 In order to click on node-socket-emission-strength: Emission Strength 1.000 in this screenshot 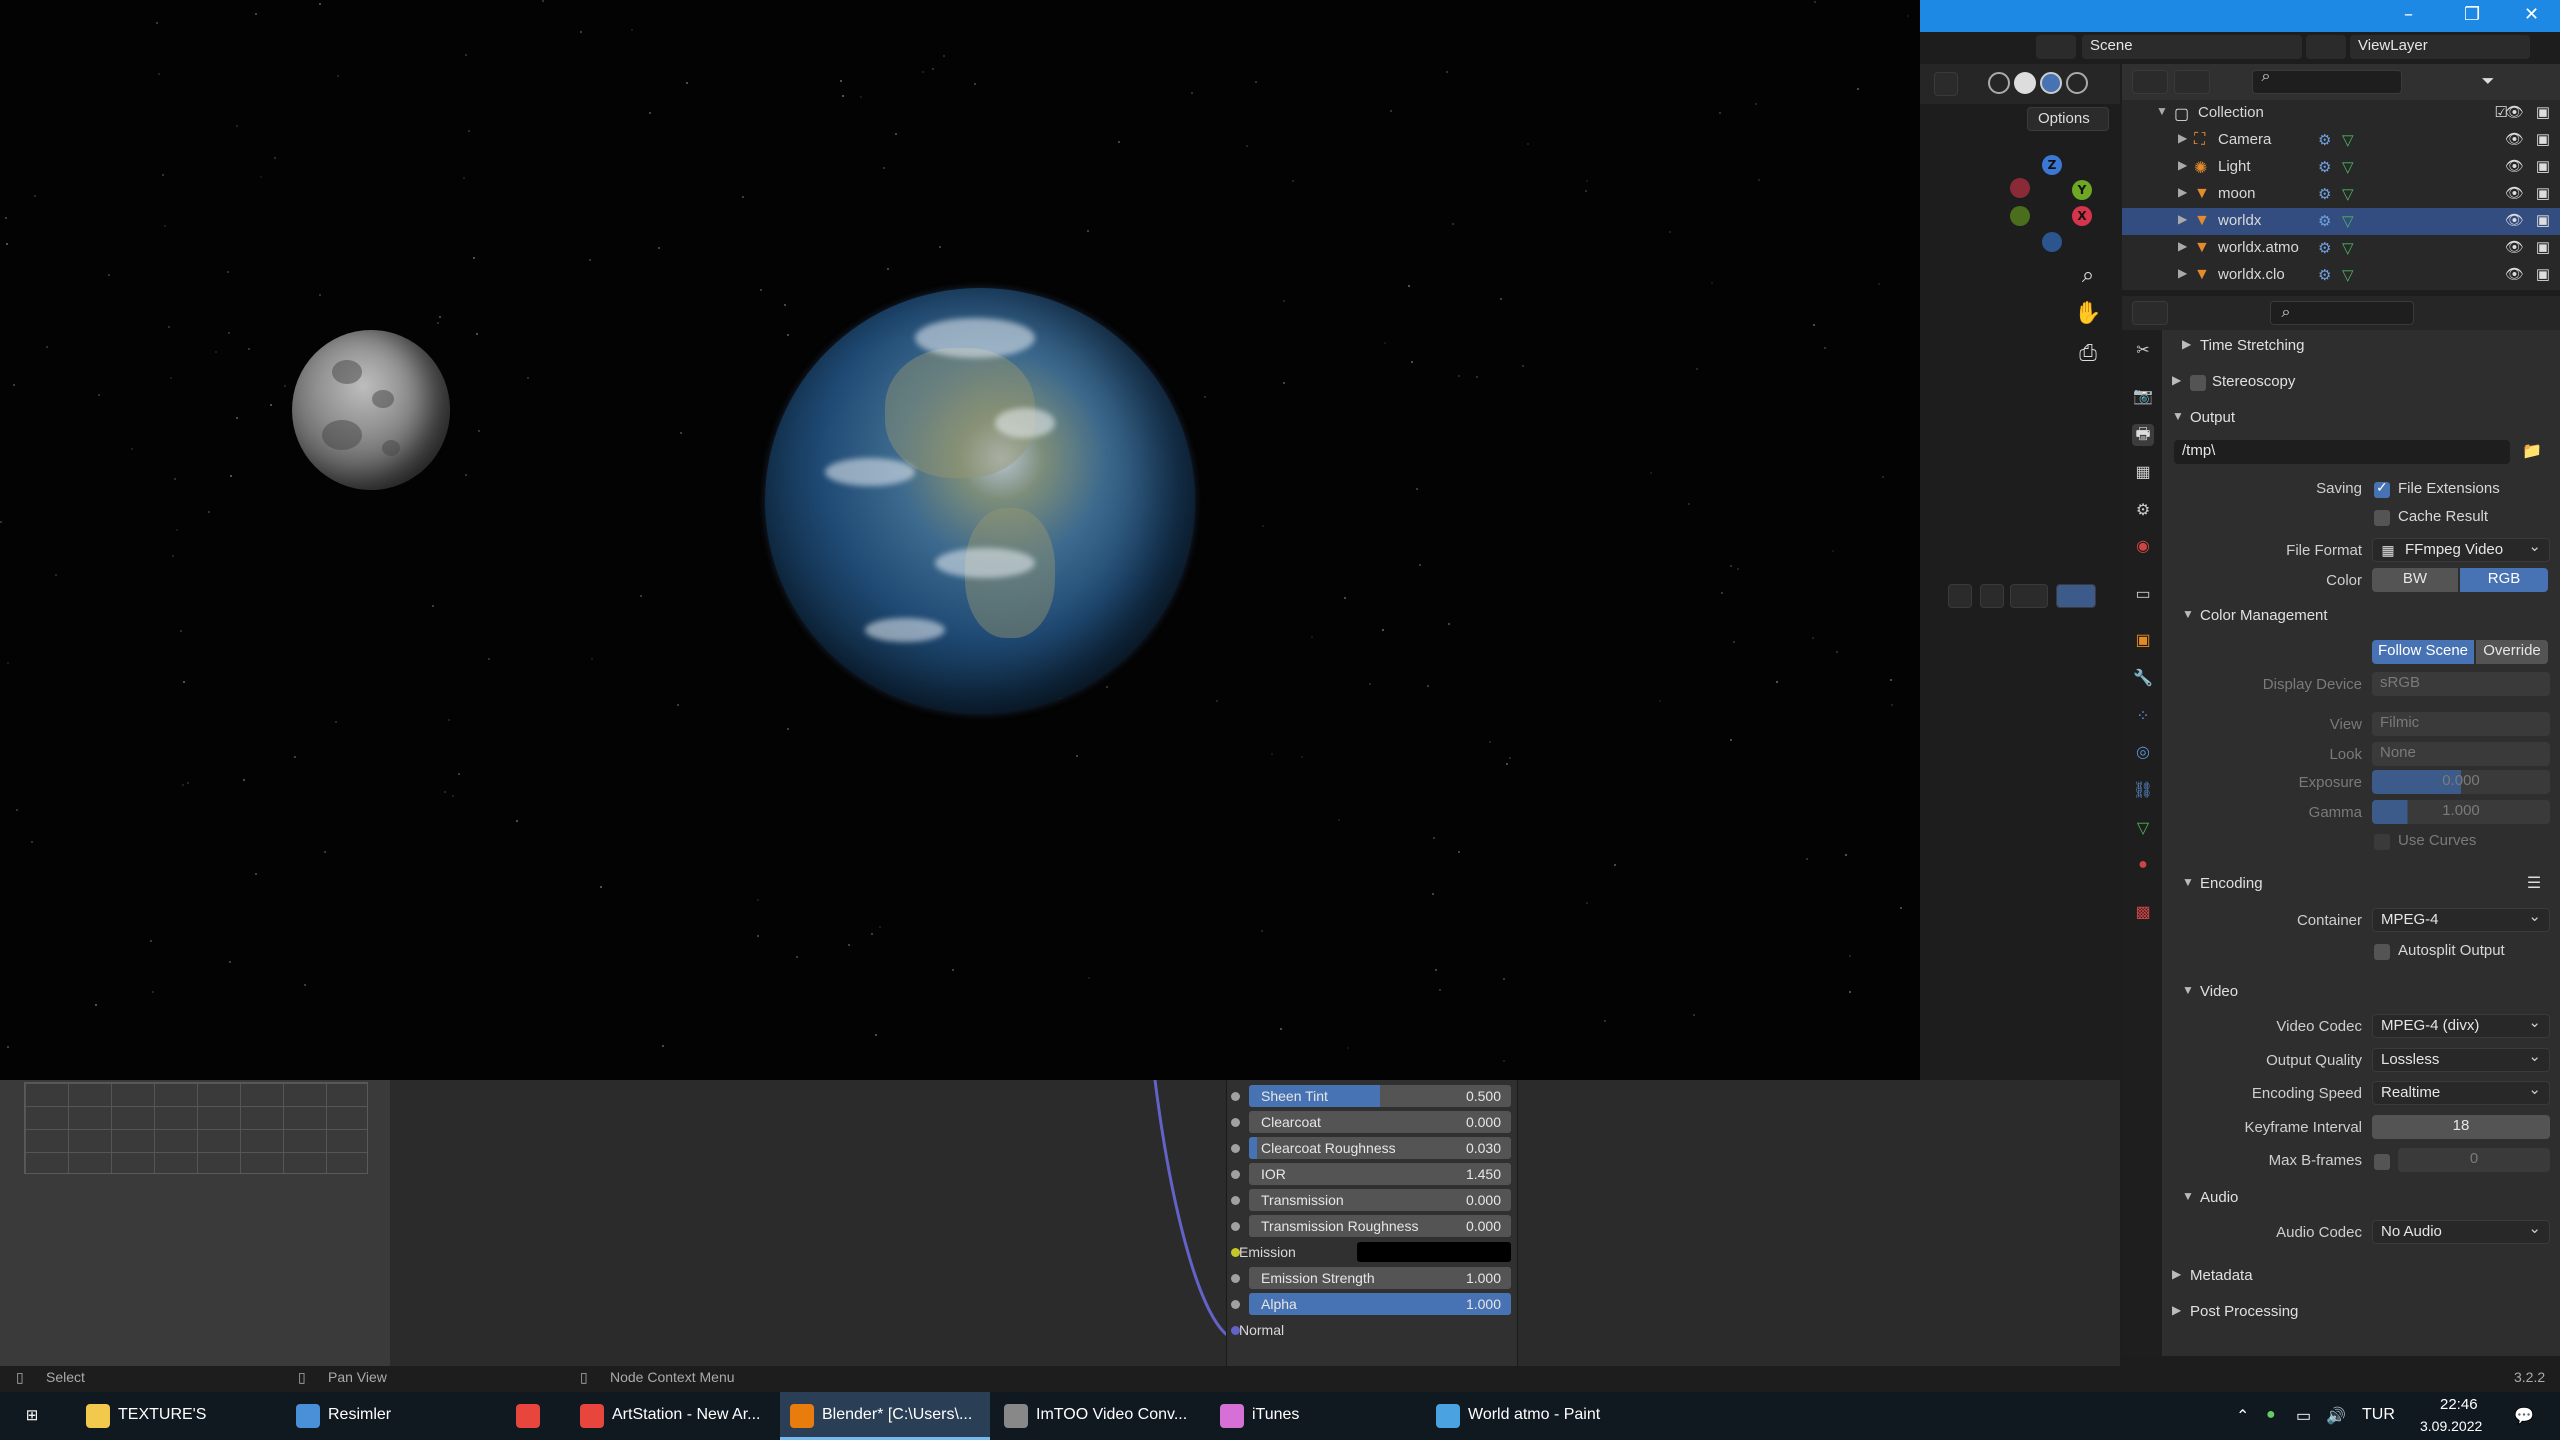, I will do `click(1373, 1278)`.